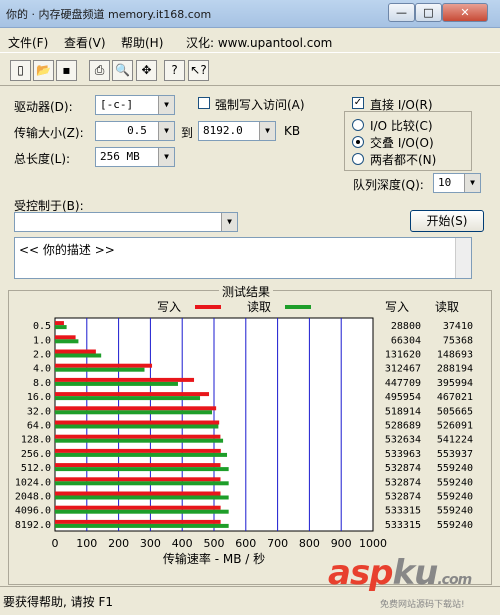 Image resolution: width=500 pixels, height=615 pixels. Describe the element at coordinates (49, 133) in the screenshot. I see `transfer-size-label: 传输大小(Z):` at that location.